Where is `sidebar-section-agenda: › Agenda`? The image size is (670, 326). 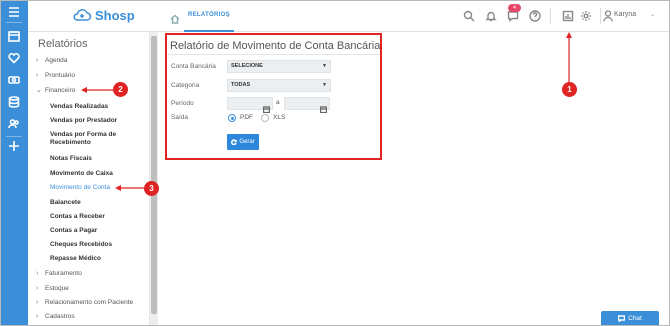
sidebar-section-agenda: › Agenda is located at coordinates (51, 60).